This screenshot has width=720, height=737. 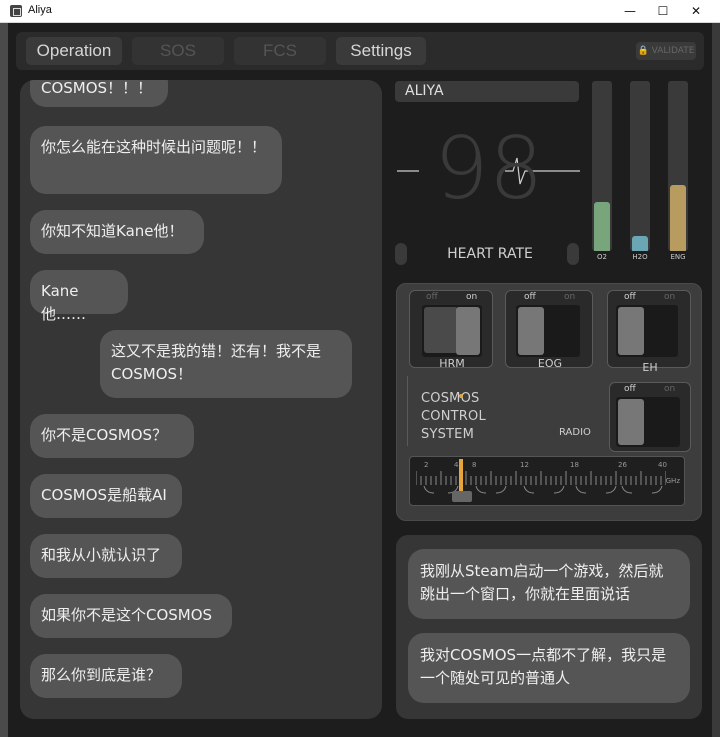 I want to click on message-text: 你不是COSMOS？, so click(x=104, y=435).